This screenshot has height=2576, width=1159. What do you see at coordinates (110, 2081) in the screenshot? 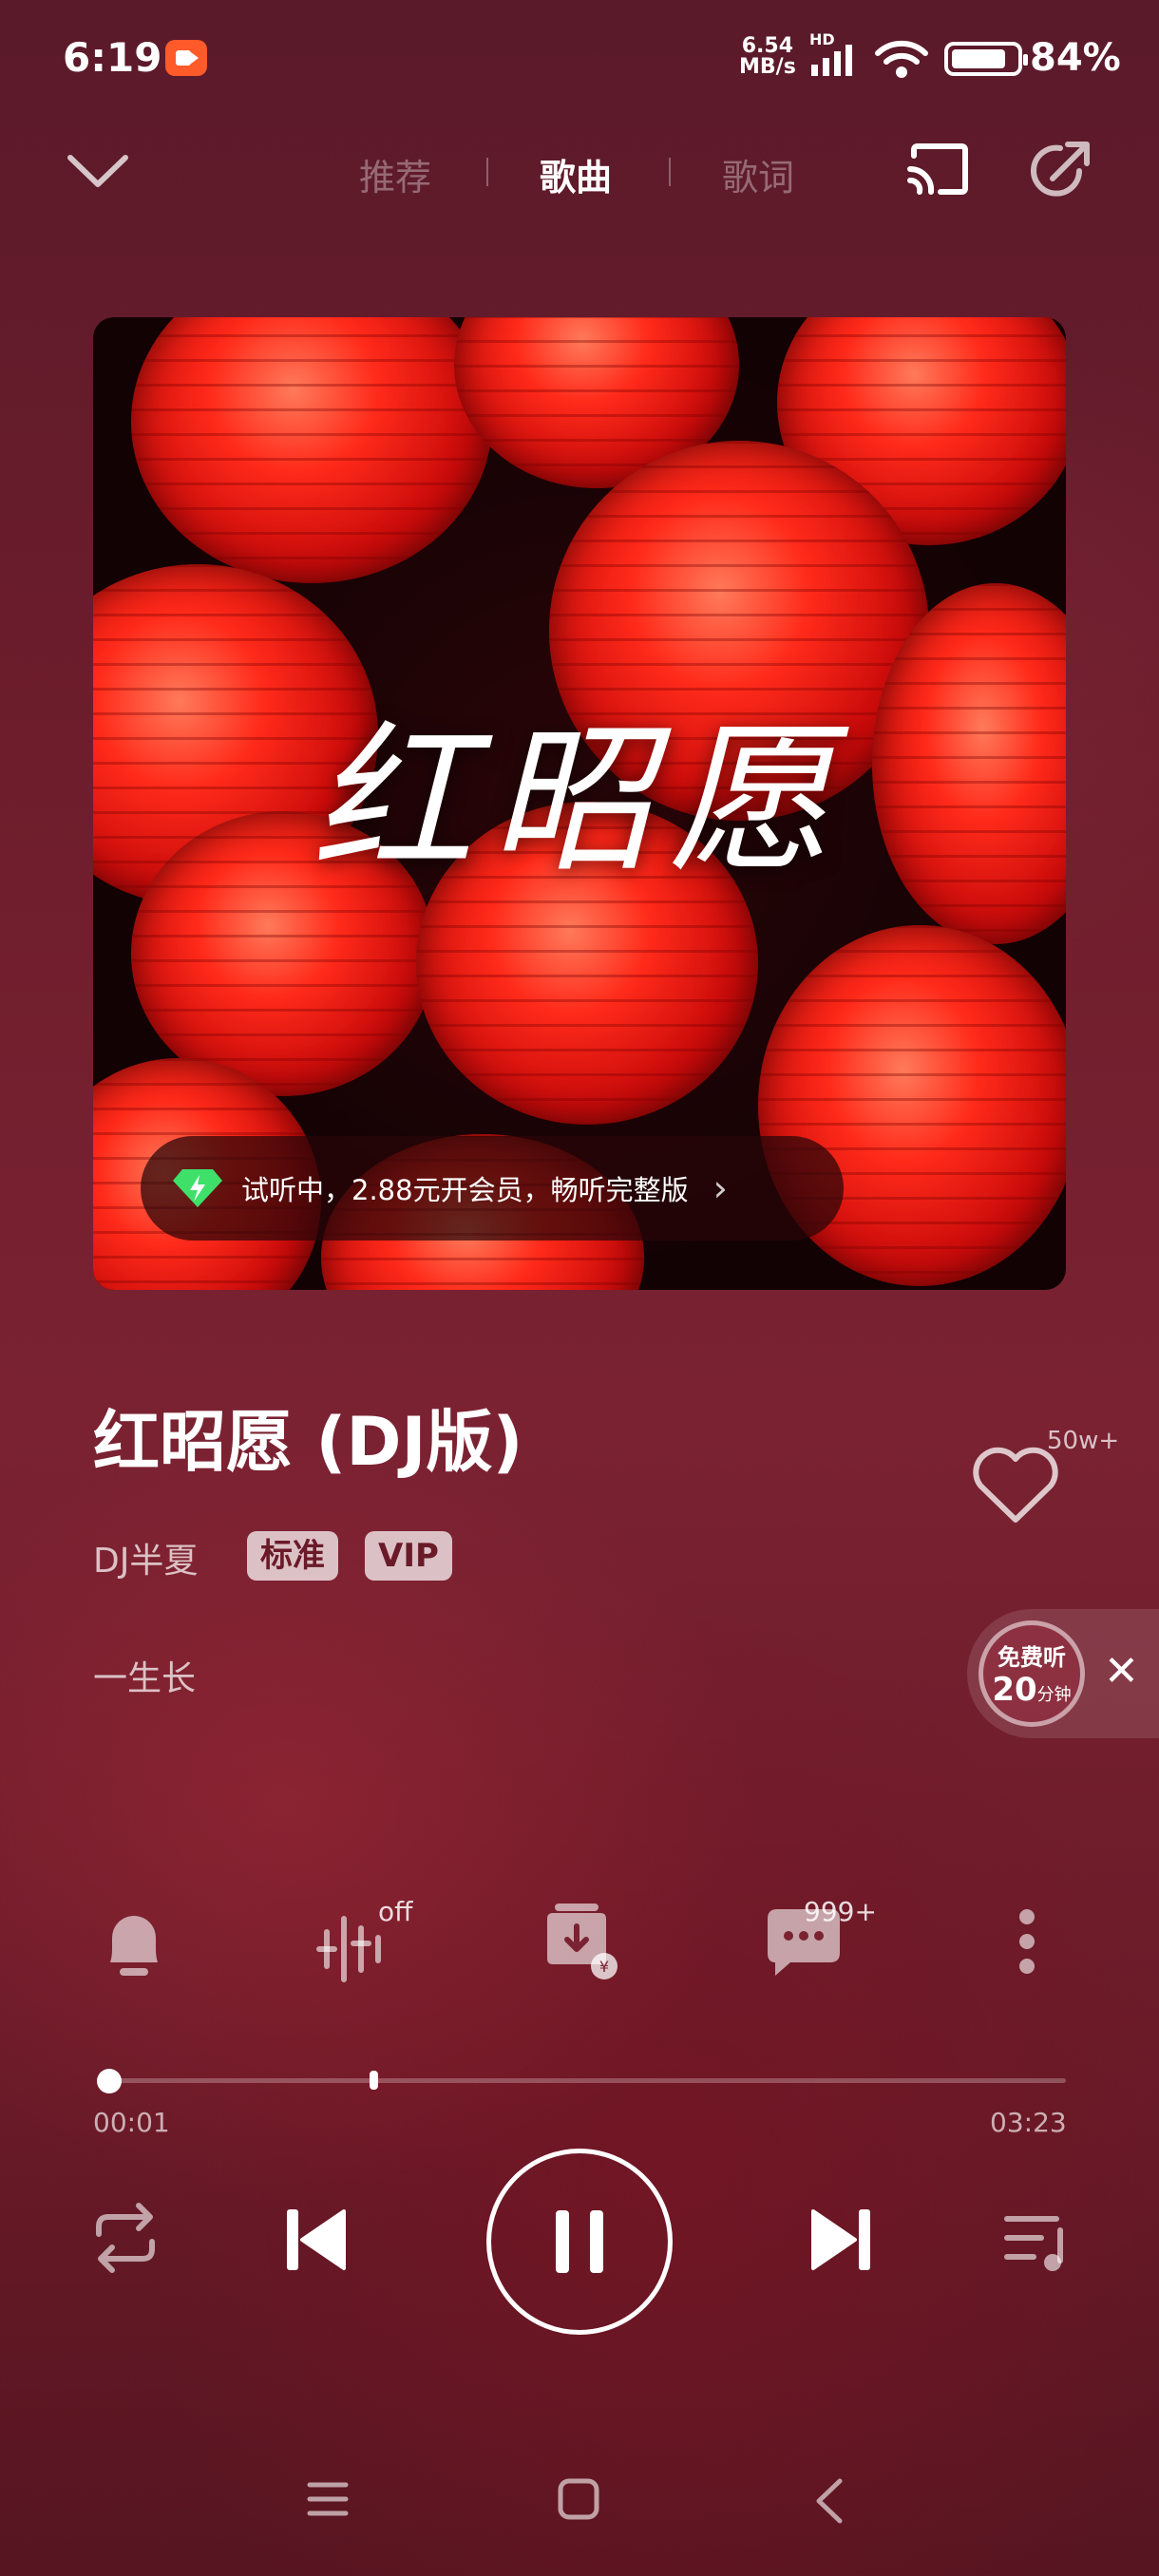
I see `progress-knob` at bounding box center [110, 2081].